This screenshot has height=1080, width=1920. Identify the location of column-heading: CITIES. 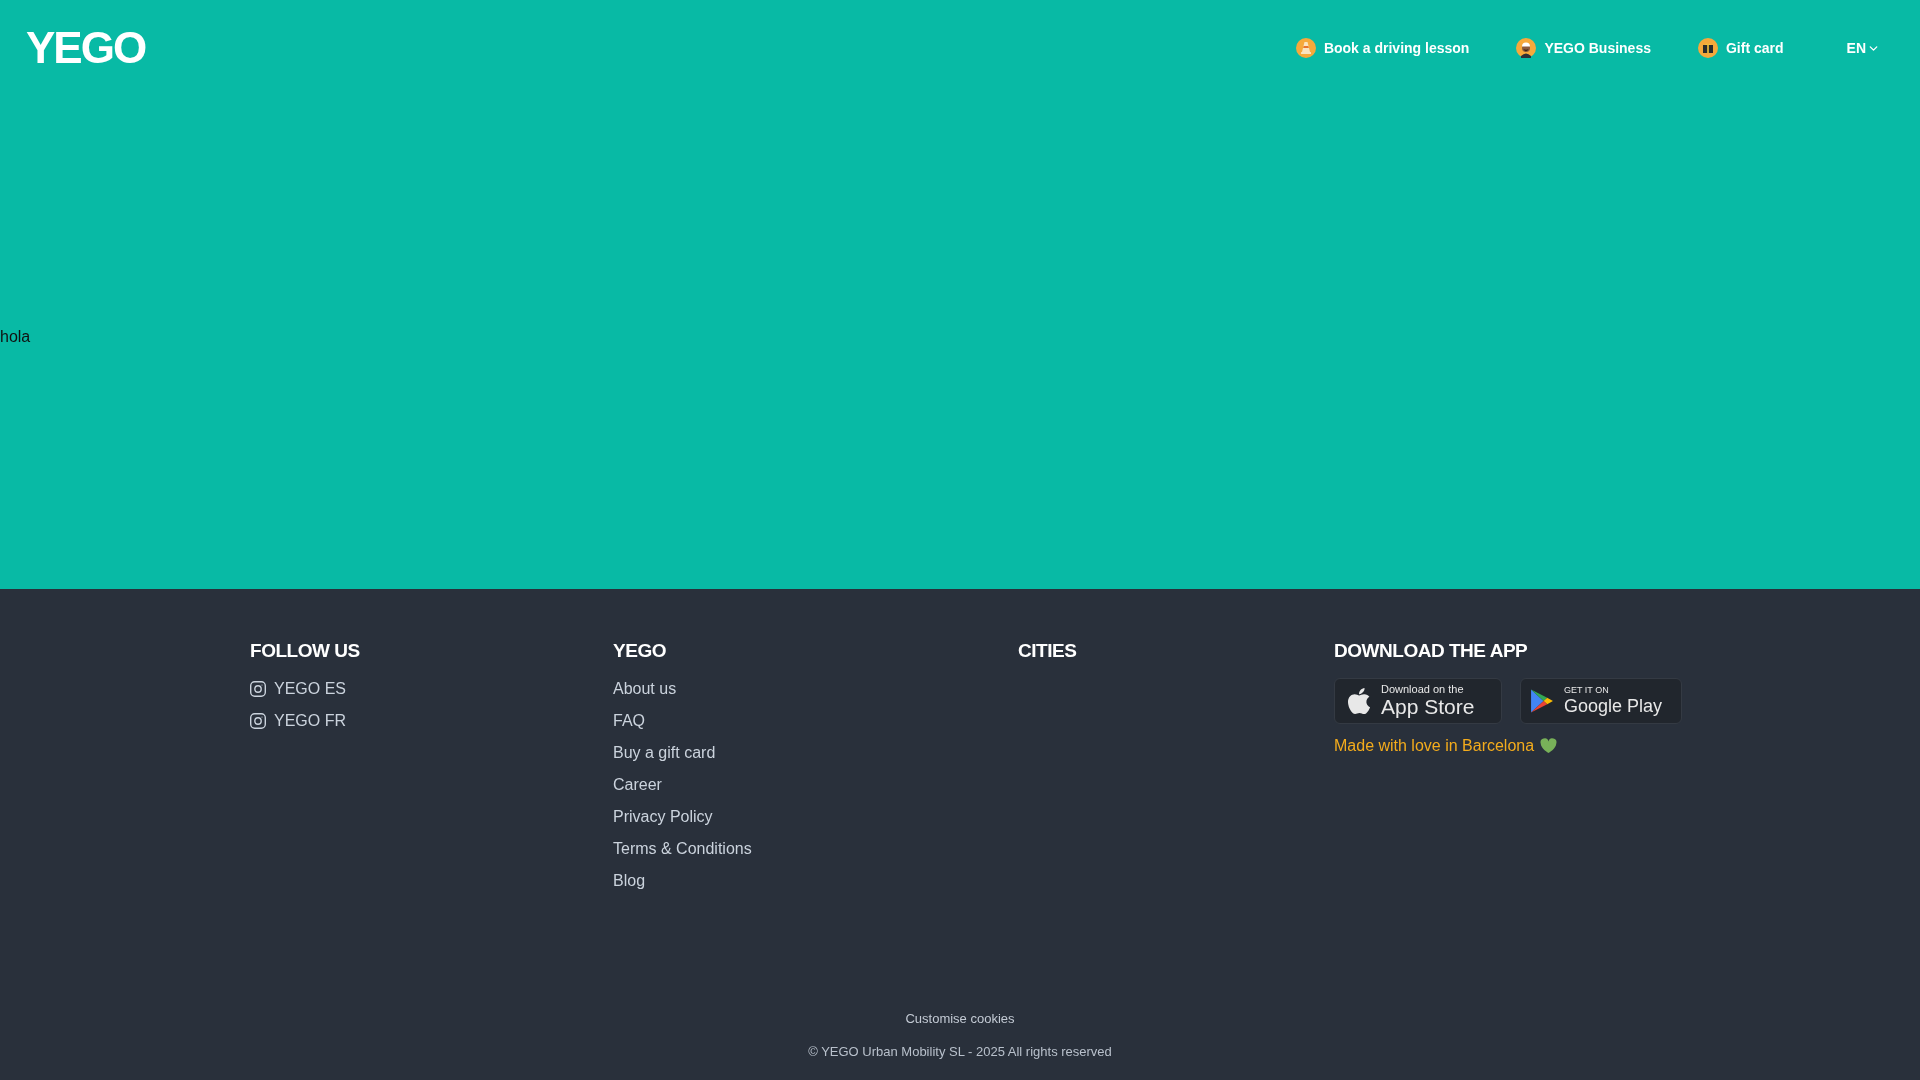
(1047, 651).